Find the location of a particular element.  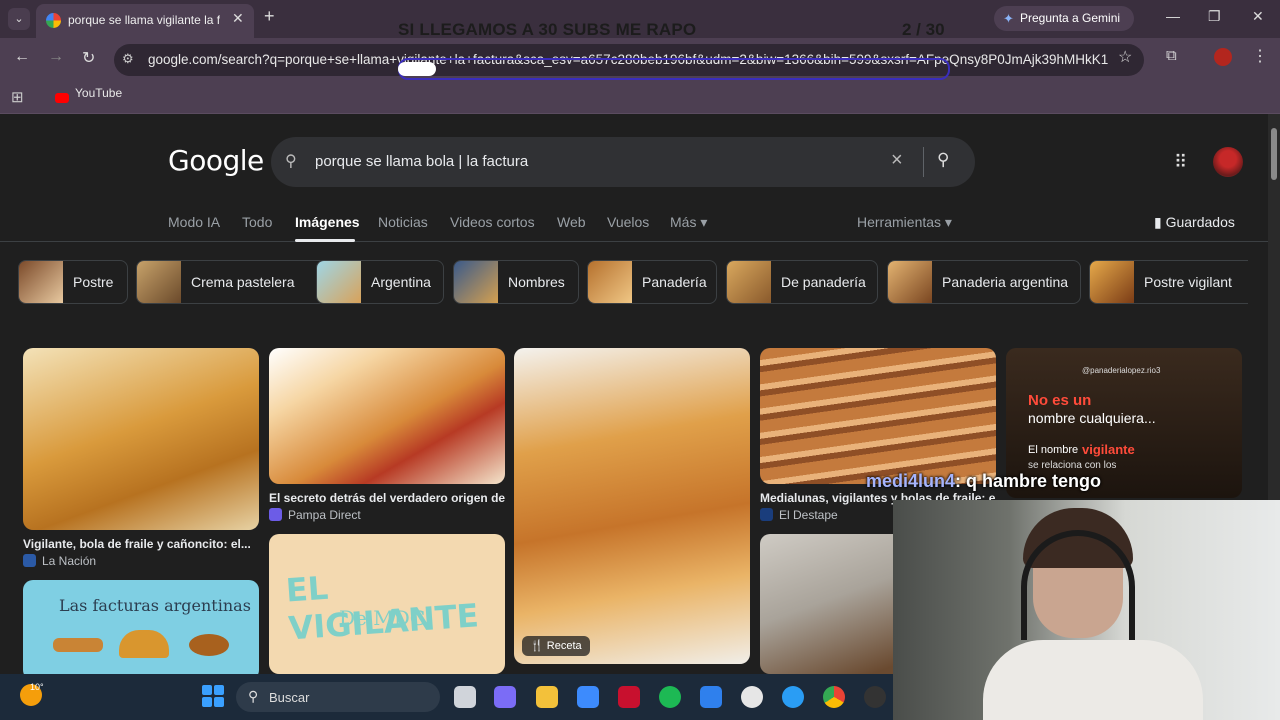

chrome-icon is located at coordinates (834, 697).